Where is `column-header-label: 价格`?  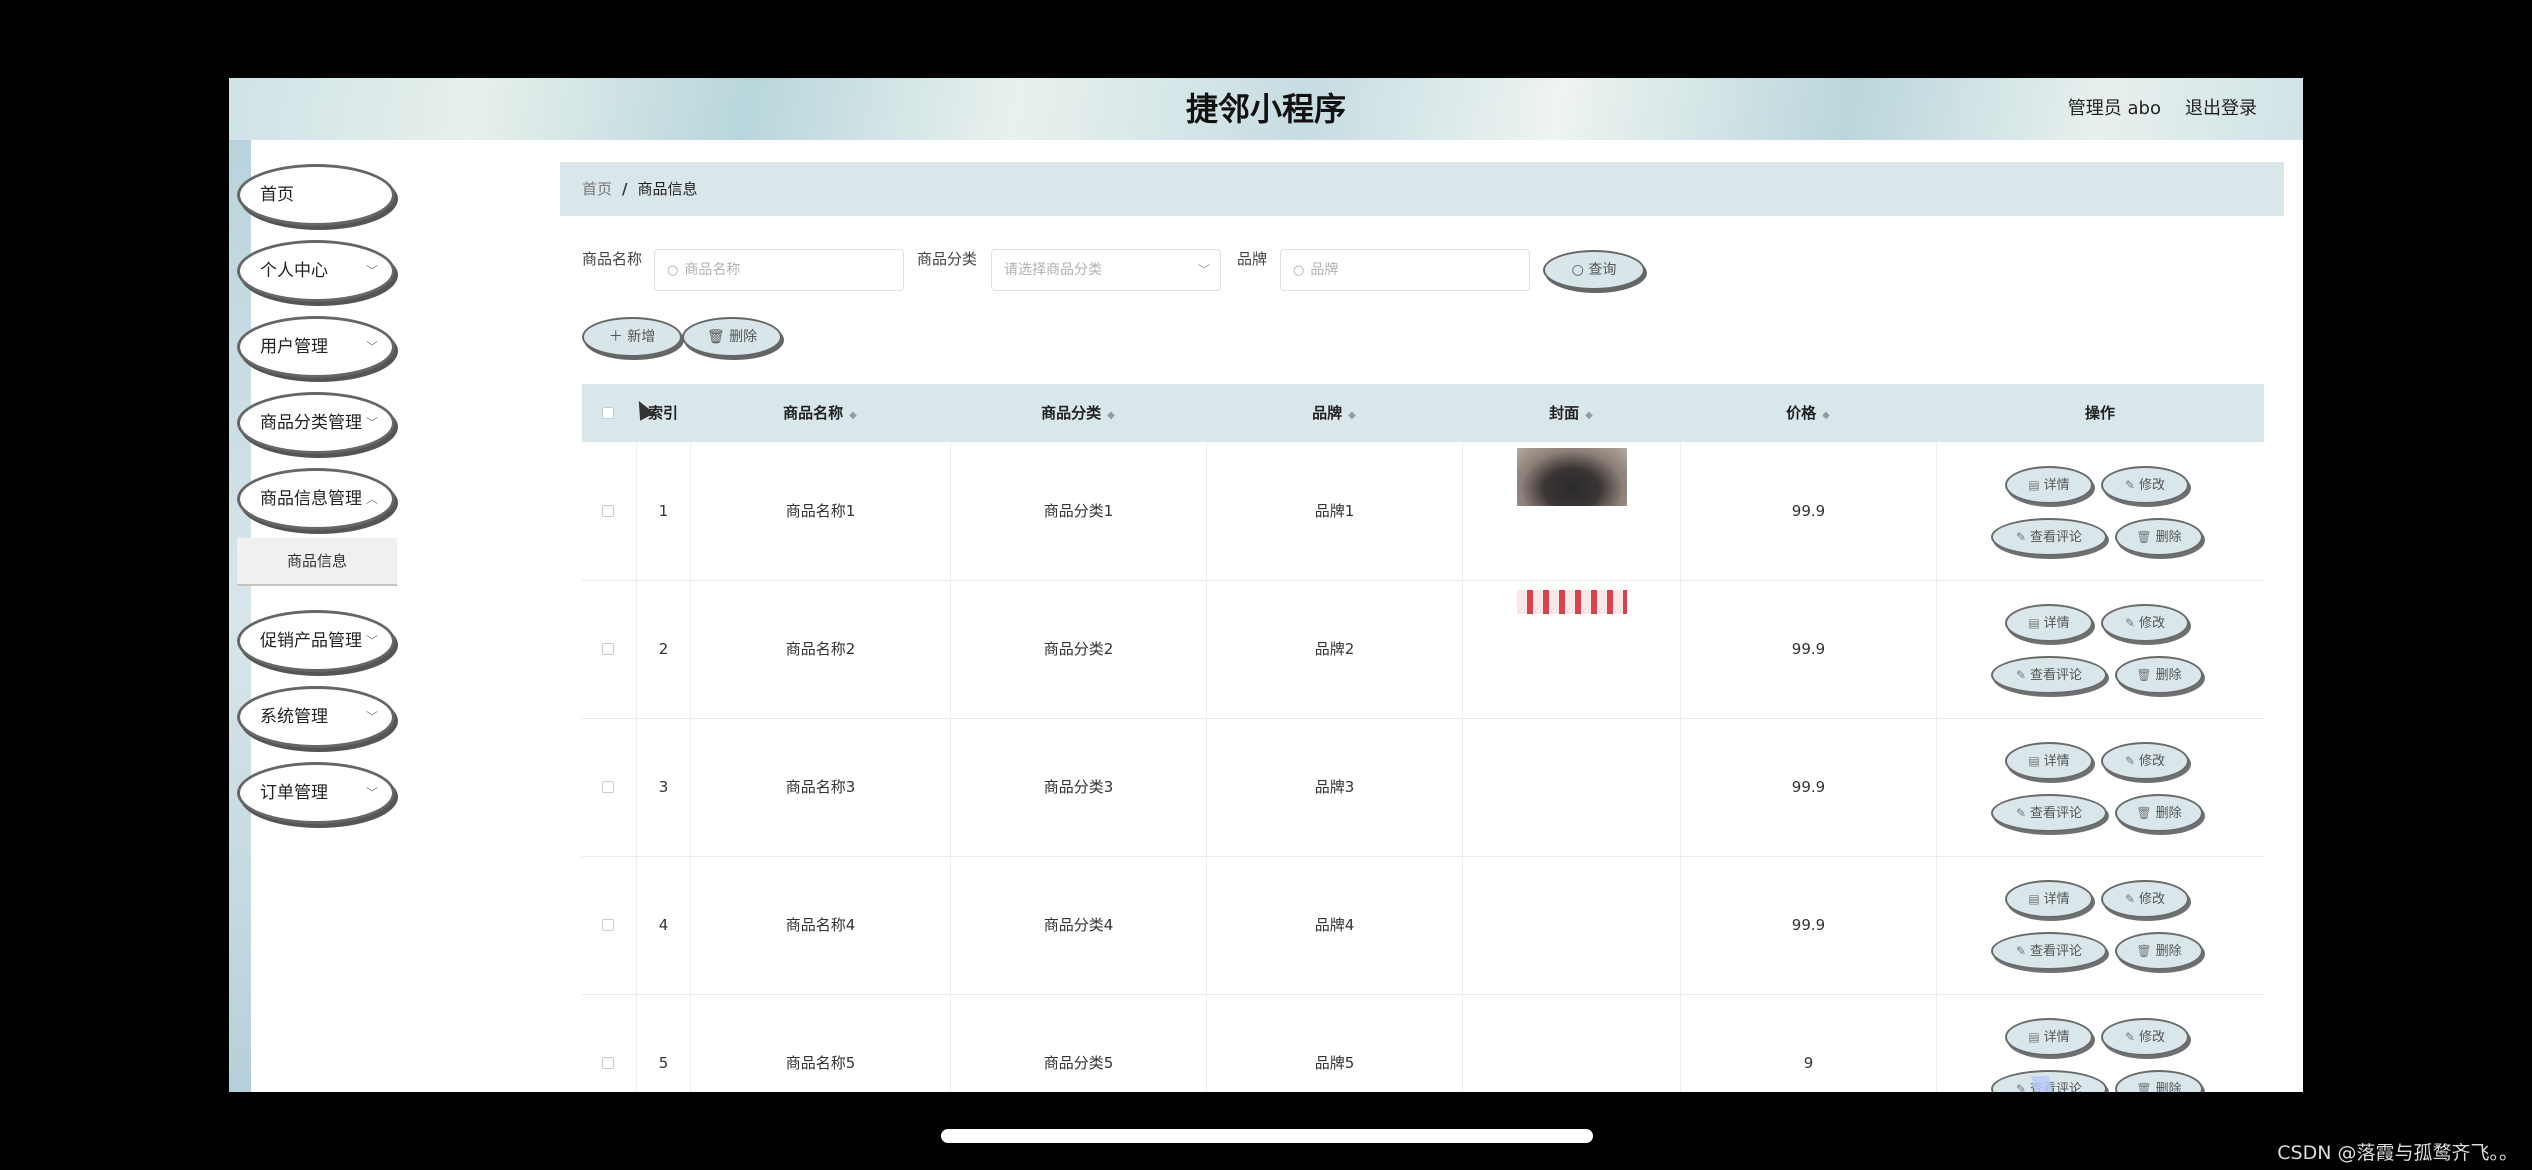
column-header-label: 价格 is located at coordinates (1801, 413).